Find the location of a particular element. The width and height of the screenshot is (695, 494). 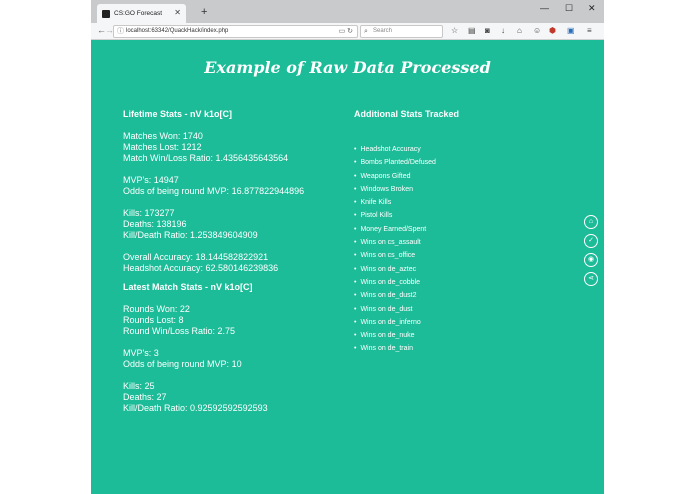

stat-line: MVP's: 14947 is located at coordinates (151, 180).